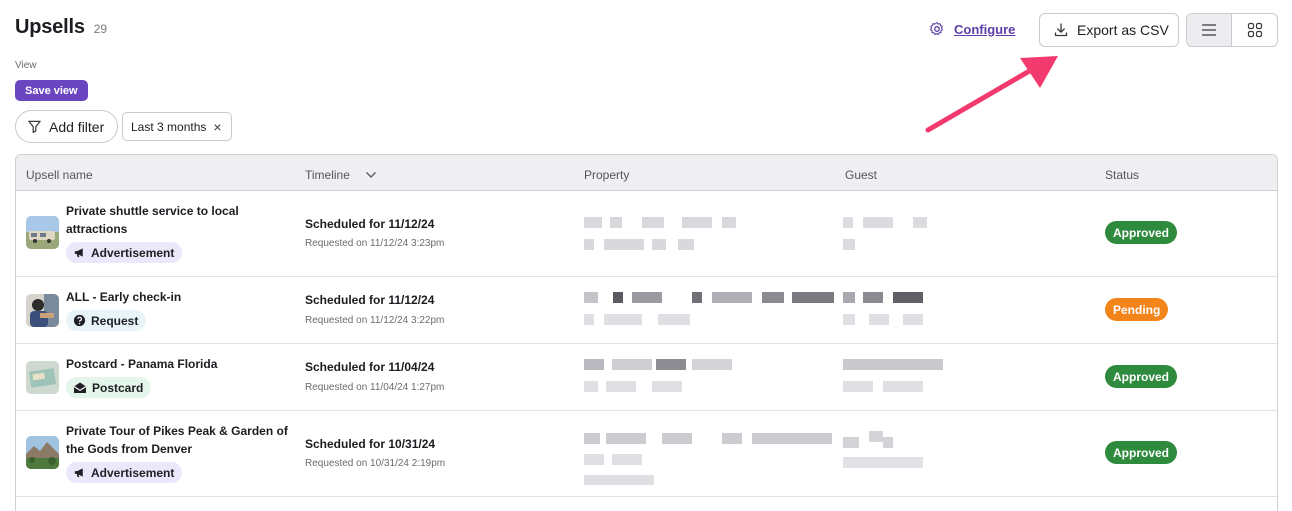  I want to click on list-view-button, so click(1210, 30).